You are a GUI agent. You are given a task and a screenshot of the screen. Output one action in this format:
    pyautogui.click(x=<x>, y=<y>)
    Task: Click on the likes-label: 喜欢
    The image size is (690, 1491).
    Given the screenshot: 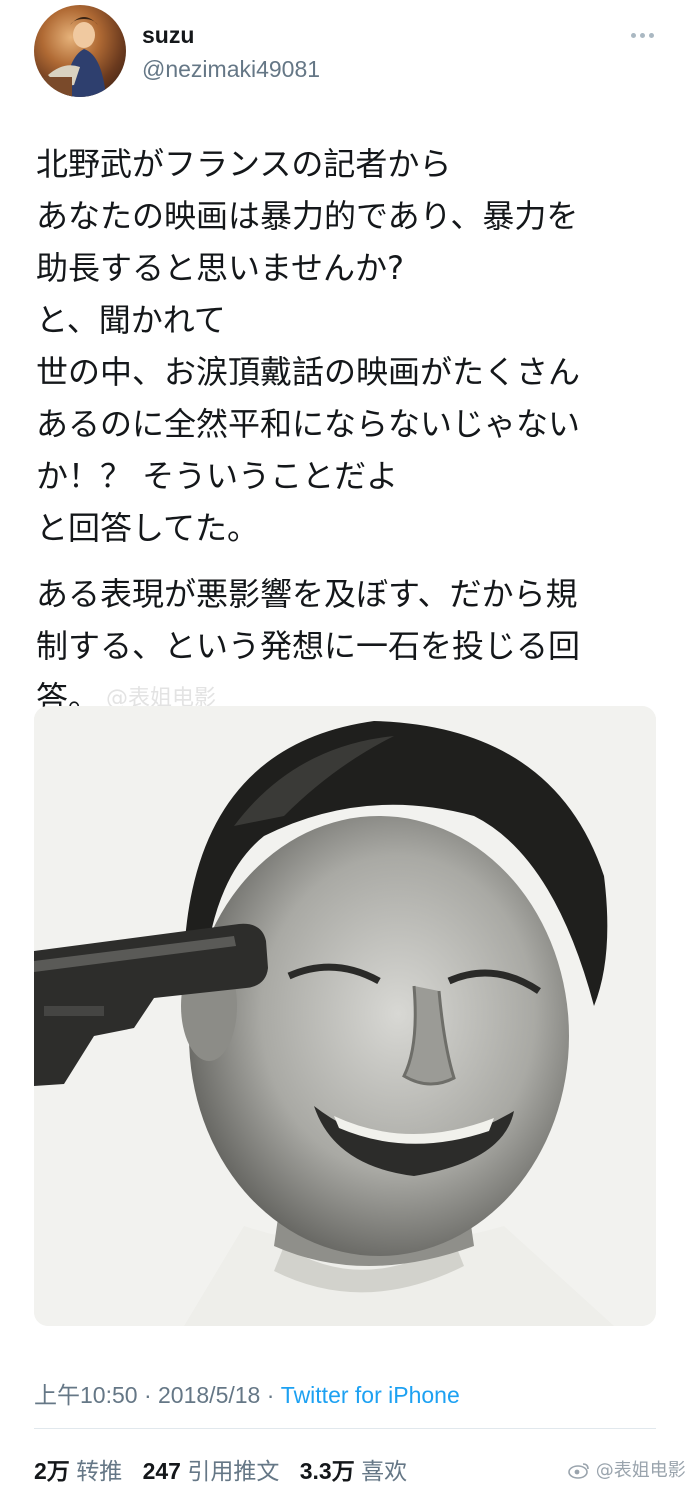 What is the action you would take?
    pyautogui.click(x=384, y=1471)
    